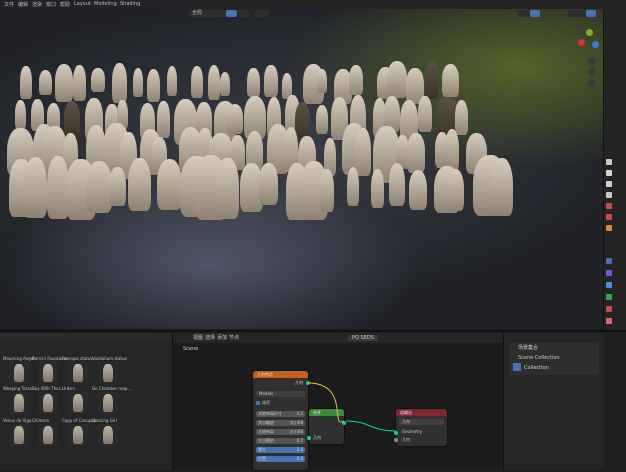 This screenshot has height=472, width=626. Describe the element at coordinates (371, 426) in the screenshot. I see `link-join-to-output` at that location.